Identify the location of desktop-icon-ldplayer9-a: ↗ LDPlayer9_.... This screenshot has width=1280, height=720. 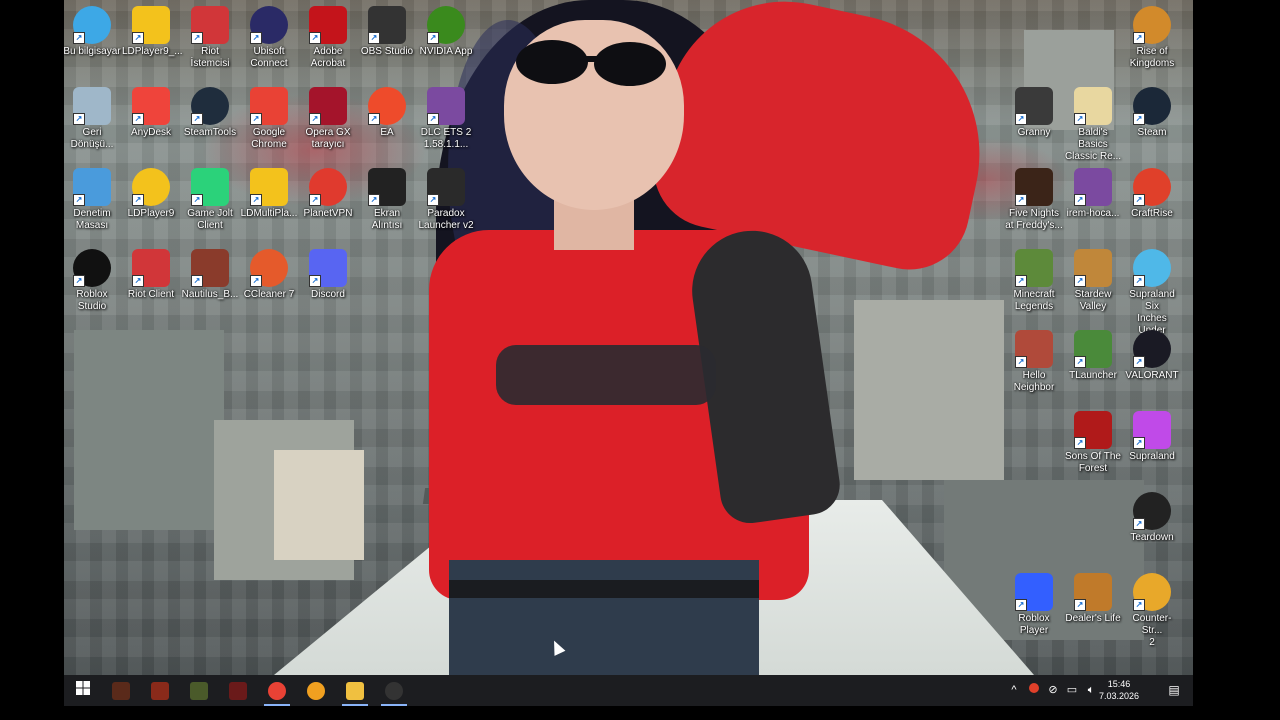
(152, 39).